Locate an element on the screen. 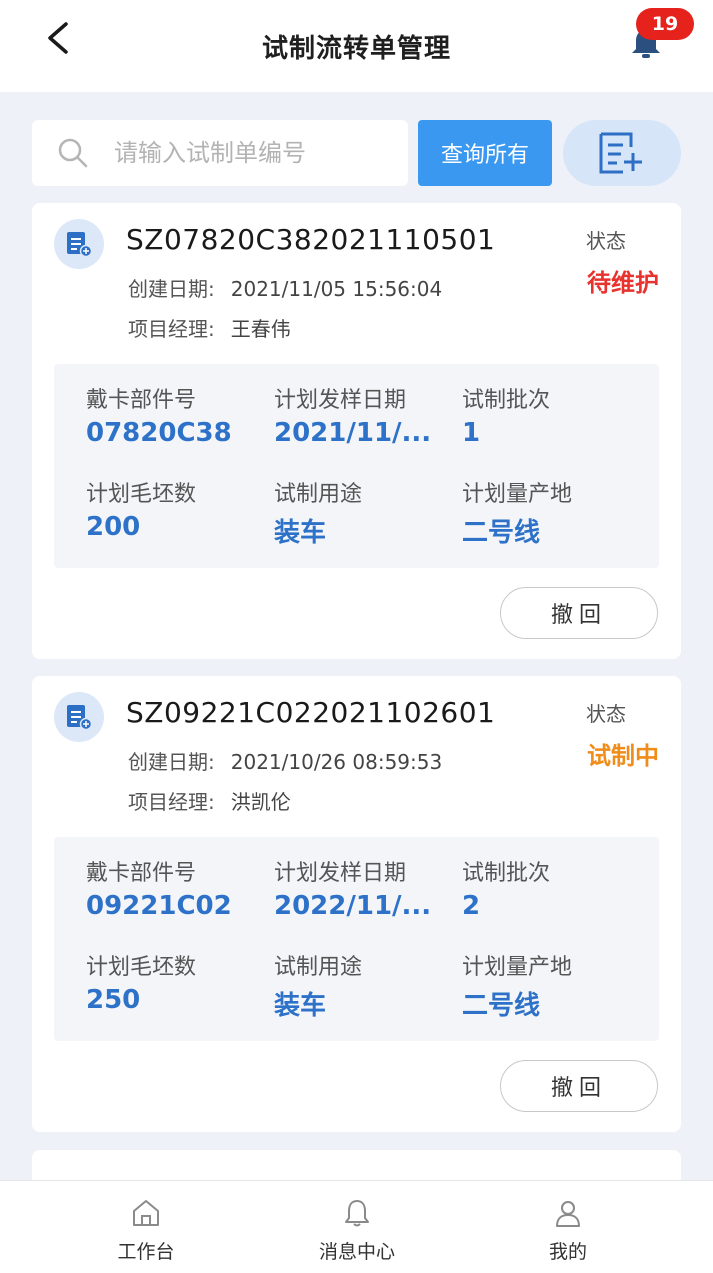 Image resolution: width=713 pixels, height=1273 pixels. created-date-value: 2021/11/05 15:56:04 is located at coordinates (336, 289).